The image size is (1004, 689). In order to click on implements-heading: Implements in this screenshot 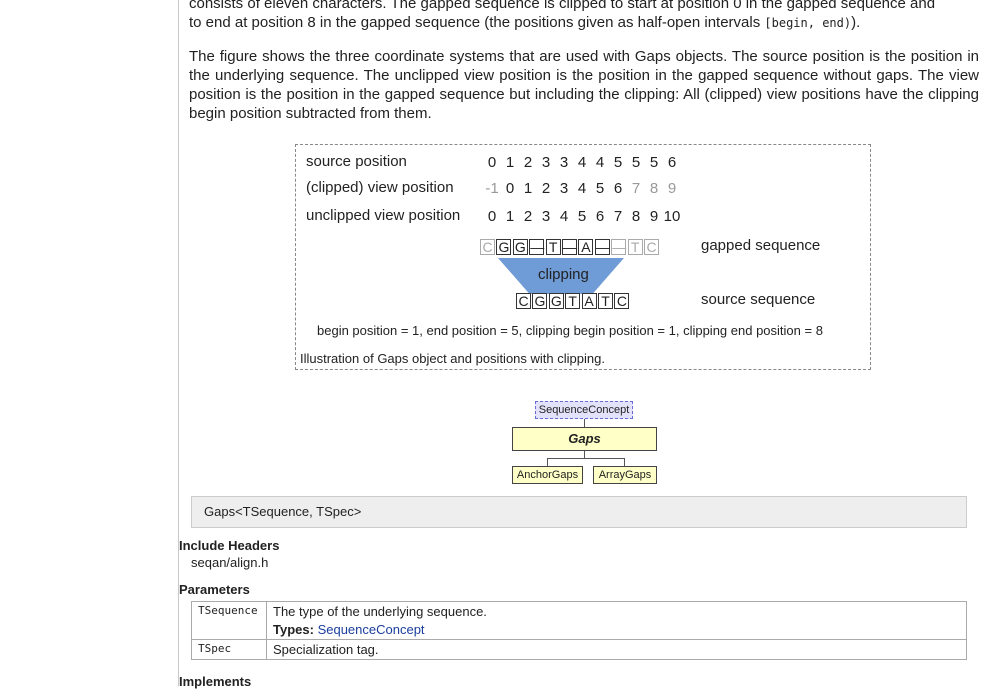, I will do `click(215, 681)`.